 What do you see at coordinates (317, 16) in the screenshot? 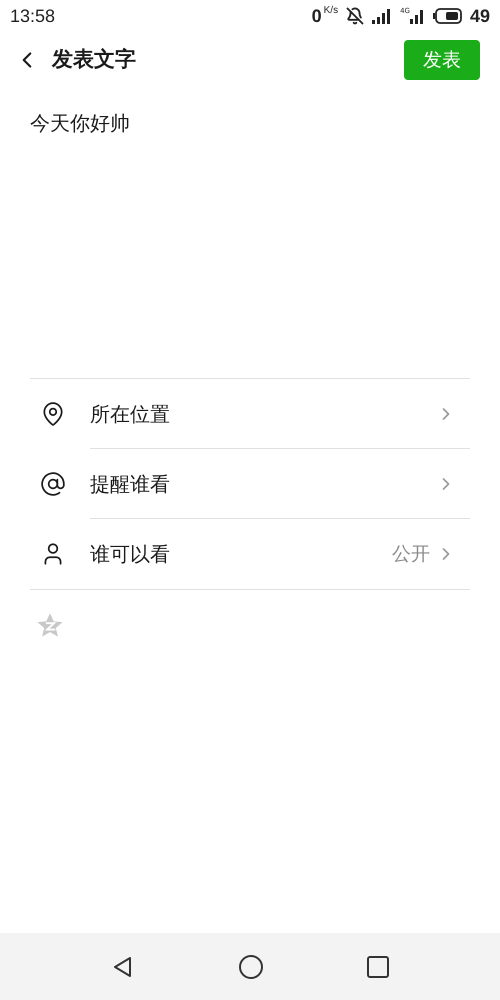
I see `network-speed: 0` at bounding box center [317, 16].